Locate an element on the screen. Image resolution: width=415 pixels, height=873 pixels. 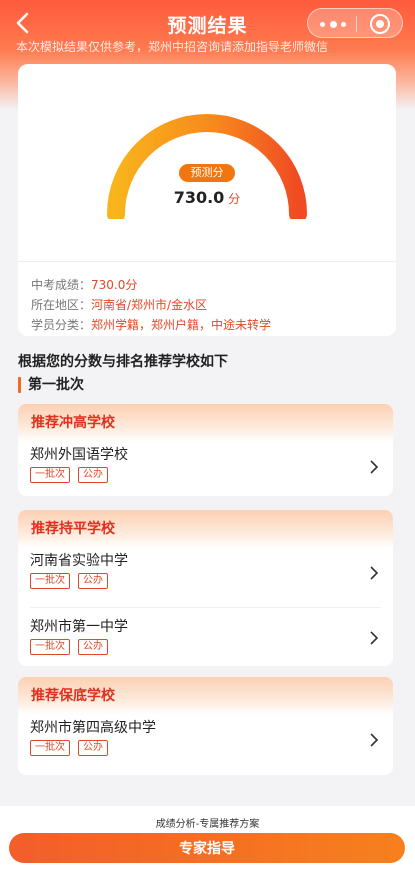
school-item: 郑州市第一中学 一批次 公办 is located at coordinates (205, 637).